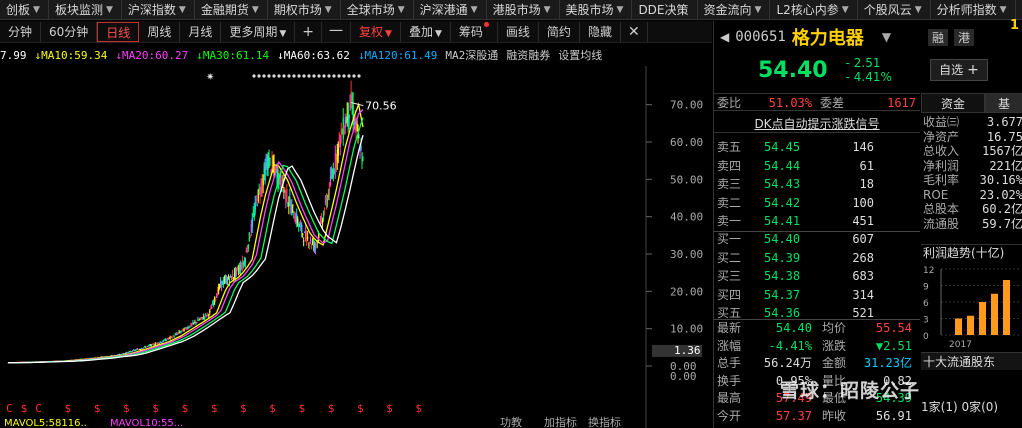 This screenshot has width=1022, height=428. Describe the element at coordinates (971, 361) in the screenshot. I see `top10-holders-title: 十大流通股东` at that location.